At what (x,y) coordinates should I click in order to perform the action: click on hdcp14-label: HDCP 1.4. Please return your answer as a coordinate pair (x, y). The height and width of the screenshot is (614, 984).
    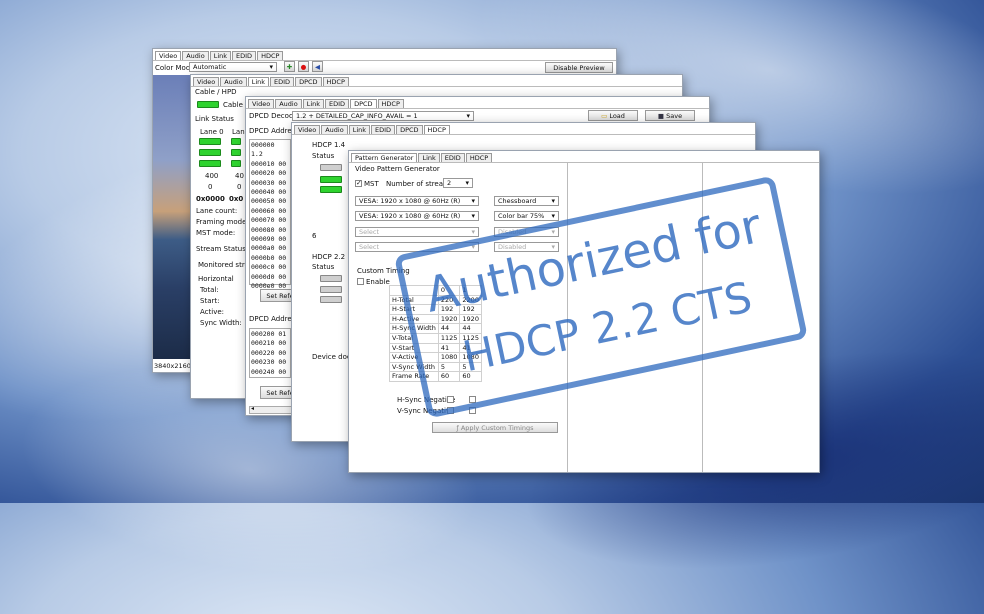
    Looking at the image, I should click on (329, 145).